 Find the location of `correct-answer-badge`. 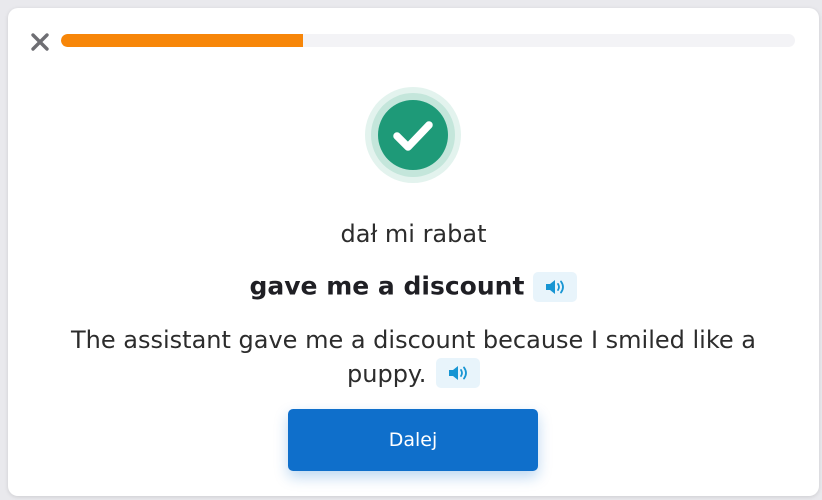

correct-answer-badge is located at coordinates (413, 135).